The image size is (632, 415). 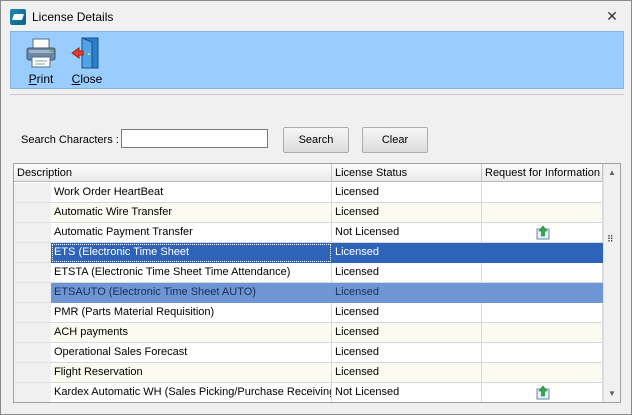 What do you see at coordinates (18, 17) in the screenshot?
I see `app-icon` at bounding box center [18, 17].